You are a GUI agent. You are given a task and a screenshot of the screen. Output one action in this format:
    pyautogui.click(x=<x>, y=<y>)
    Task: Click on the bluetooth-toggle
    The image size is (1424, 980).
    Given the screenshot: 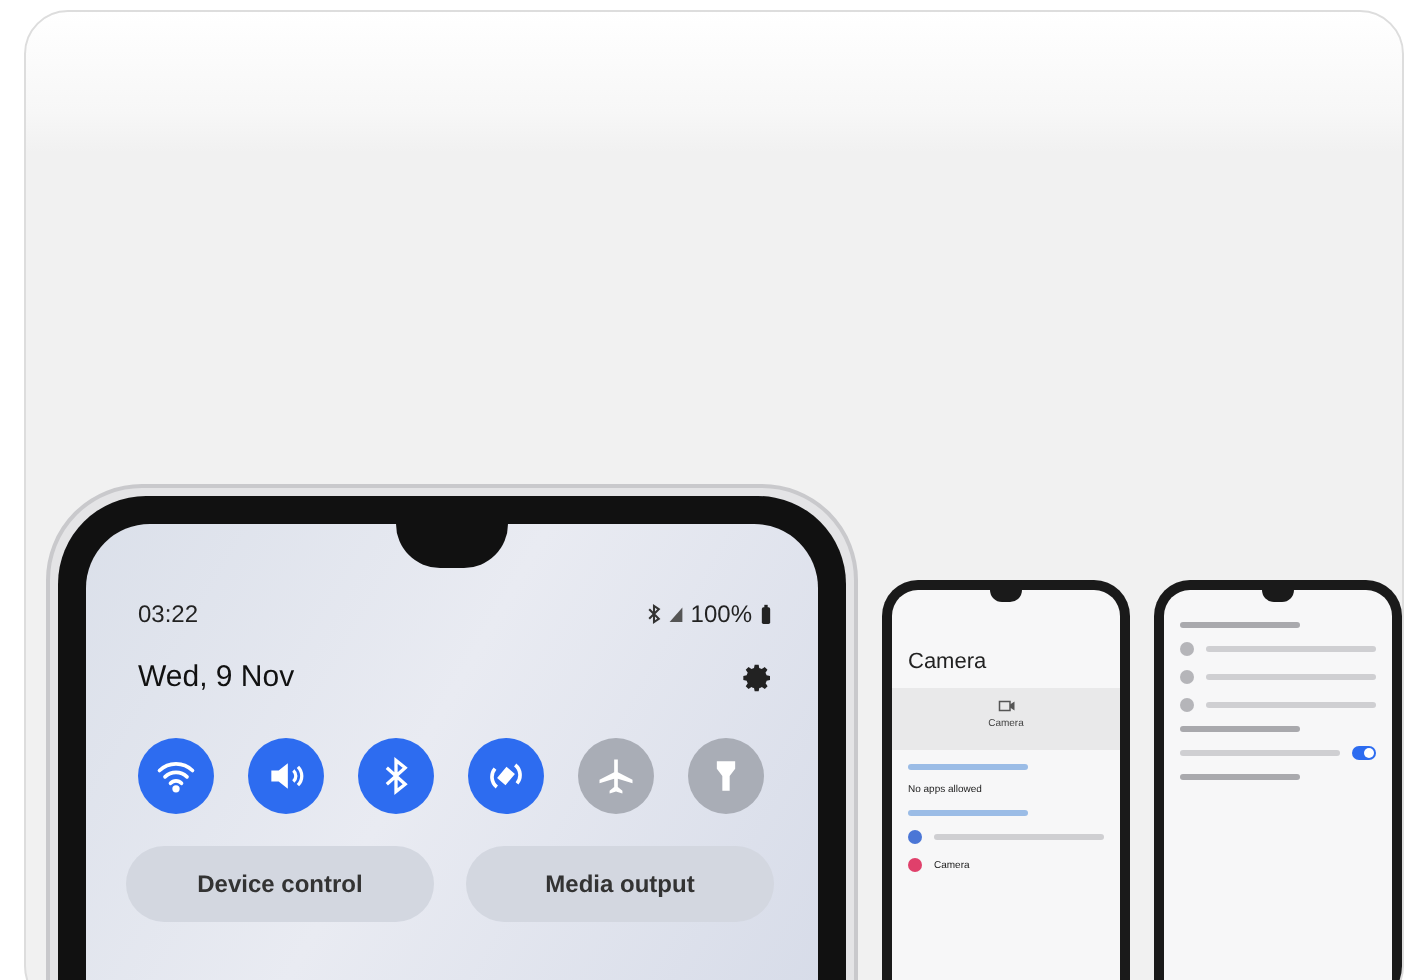 What is the action you would take?
    pyautogui.click(x=396, y=776)
    